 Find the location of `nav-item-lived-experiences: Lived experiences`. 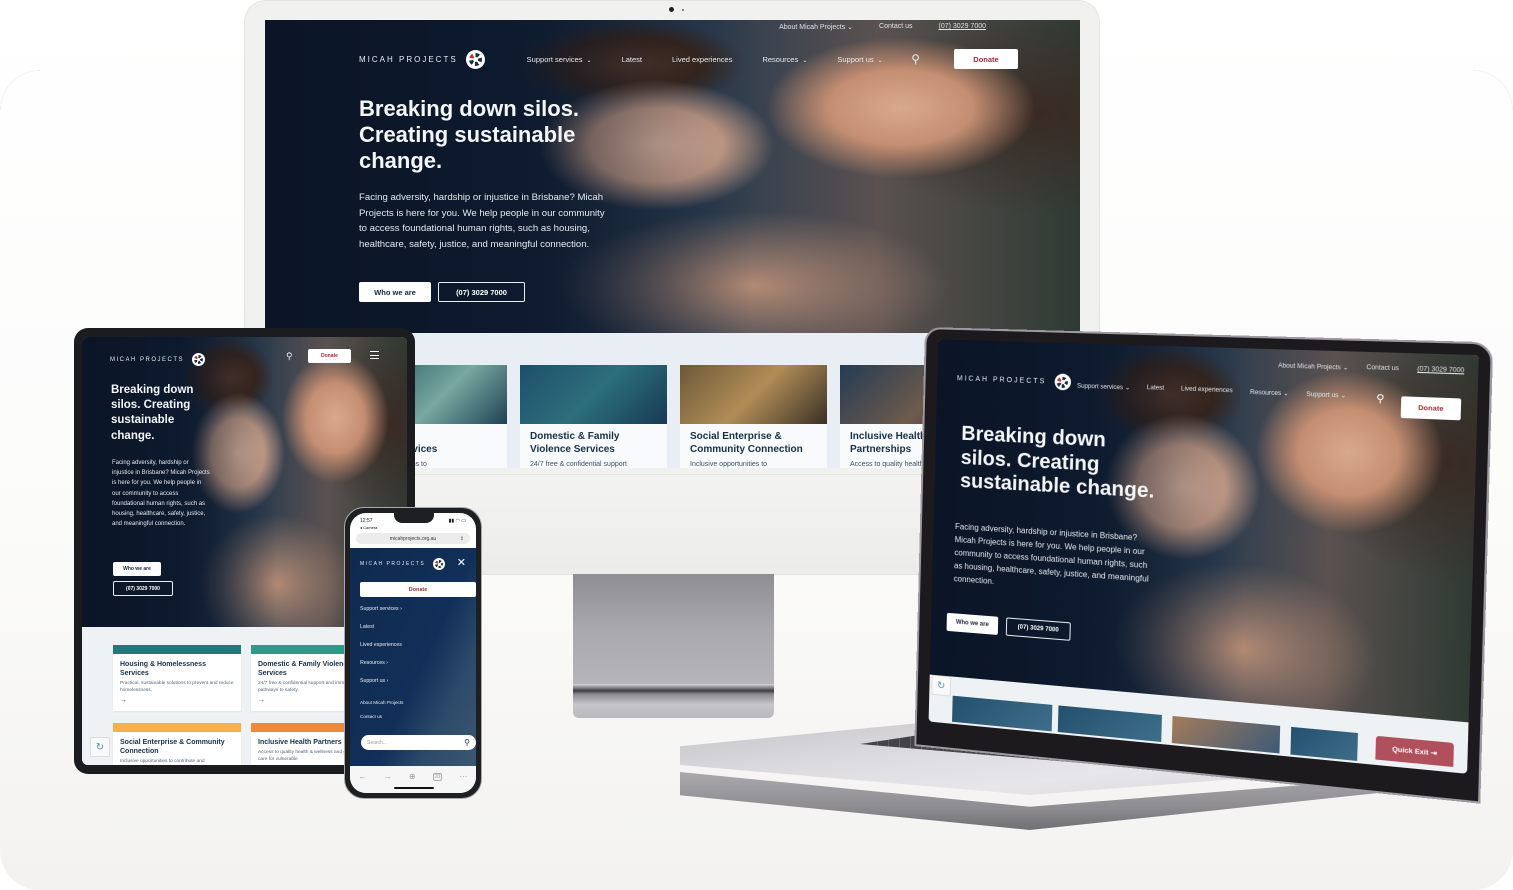

nav-item-lived-experiences: Lived experiences is located at coordinates (702, 59).